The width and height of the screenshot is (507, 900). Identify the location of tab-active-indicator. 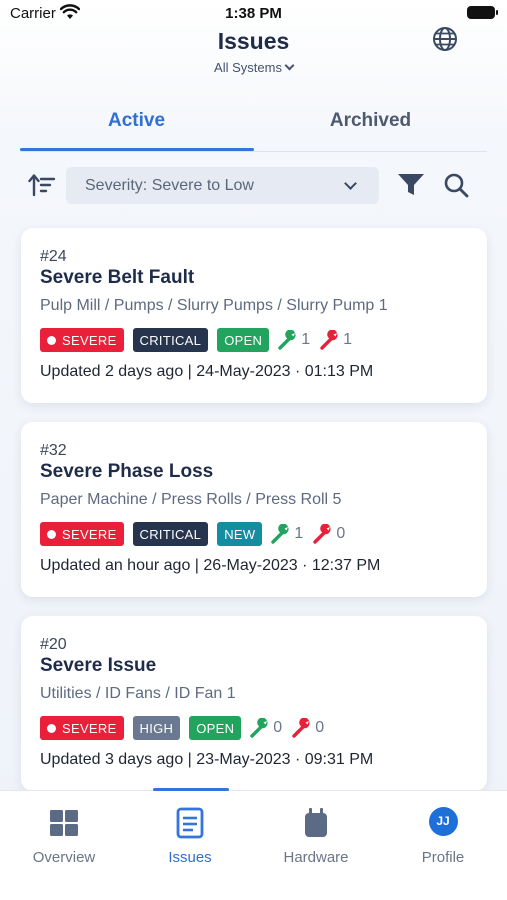
(137, 149).